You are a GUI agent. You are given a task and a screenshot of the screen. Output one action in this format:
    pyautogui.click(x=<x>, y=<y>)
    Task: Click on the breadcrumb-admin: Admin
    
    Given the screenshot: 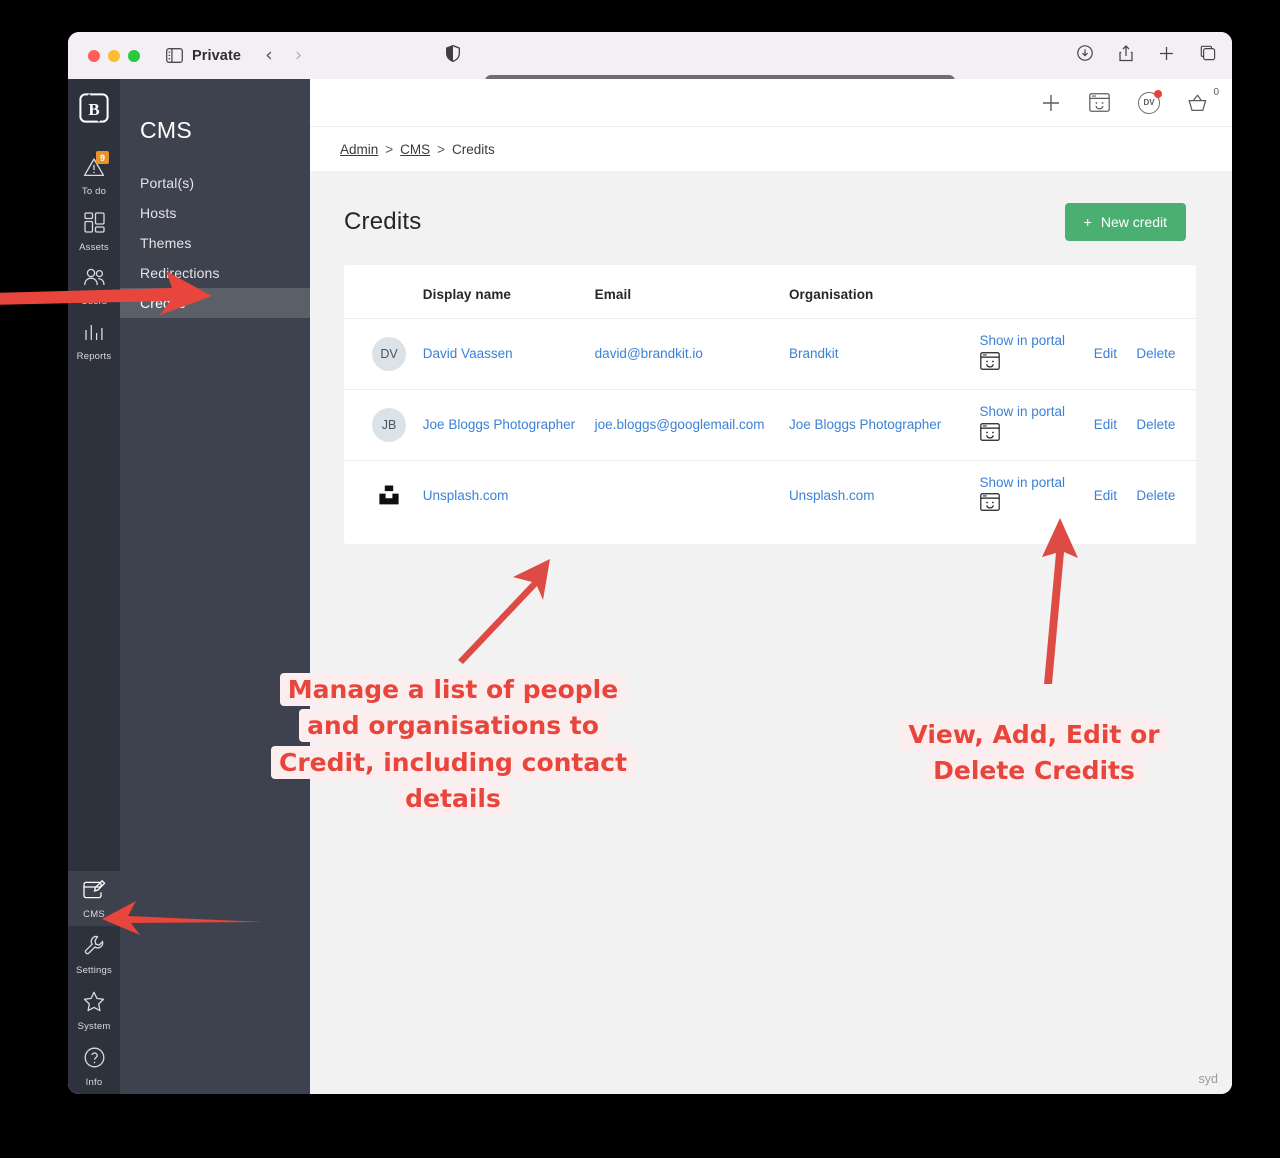 What is the action you would take?
    pyautogui.click(x=359, y=149)
    